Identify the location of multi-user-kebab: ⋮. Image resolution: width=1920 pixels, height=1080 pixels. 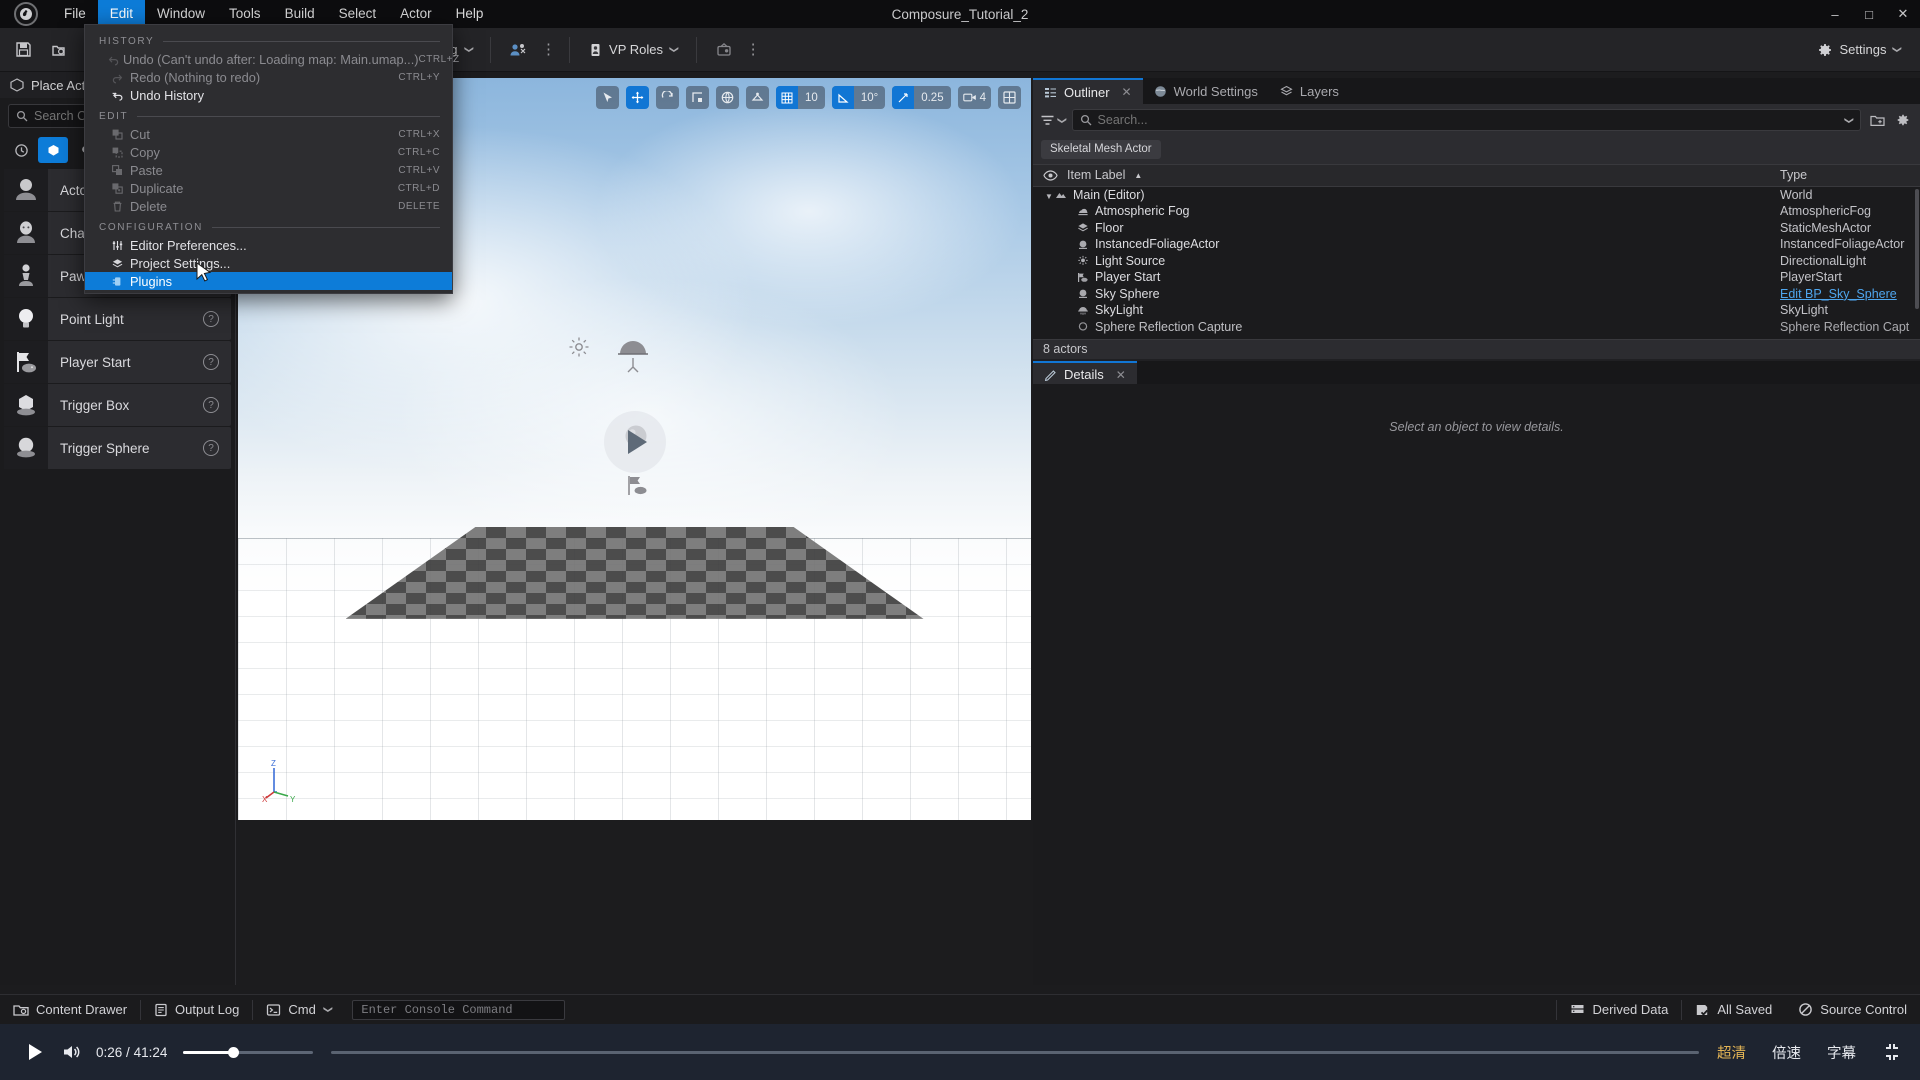
(548, 49).